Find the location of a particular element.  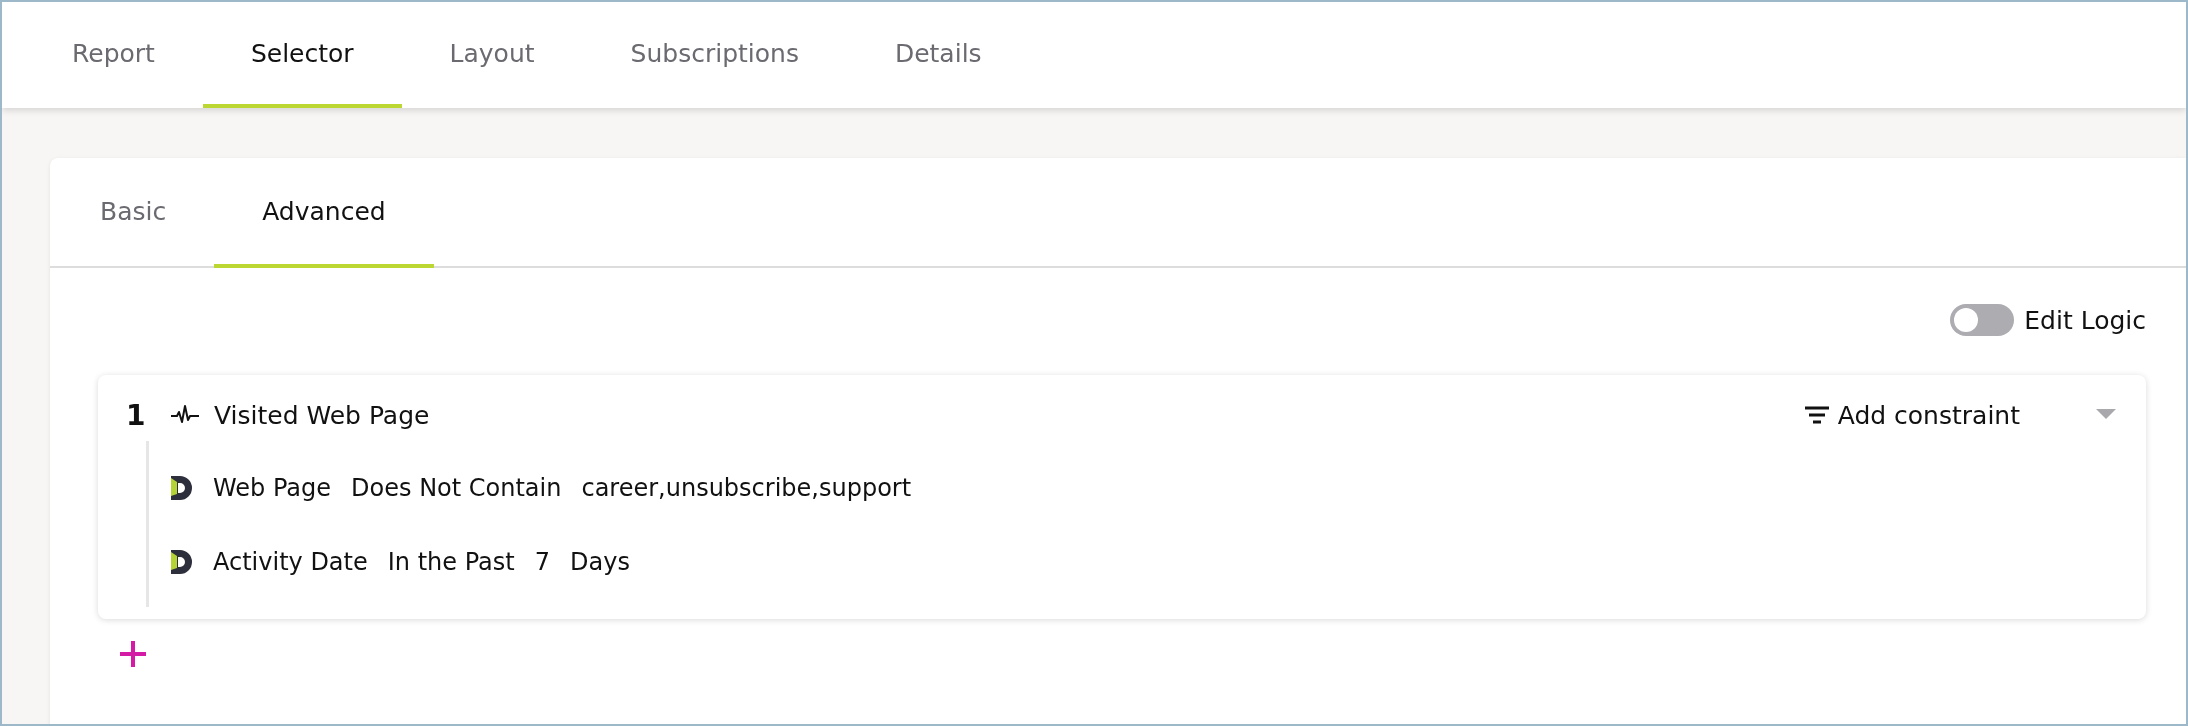

rule-title: Visited Web Page is located at coordinates (322, 415).